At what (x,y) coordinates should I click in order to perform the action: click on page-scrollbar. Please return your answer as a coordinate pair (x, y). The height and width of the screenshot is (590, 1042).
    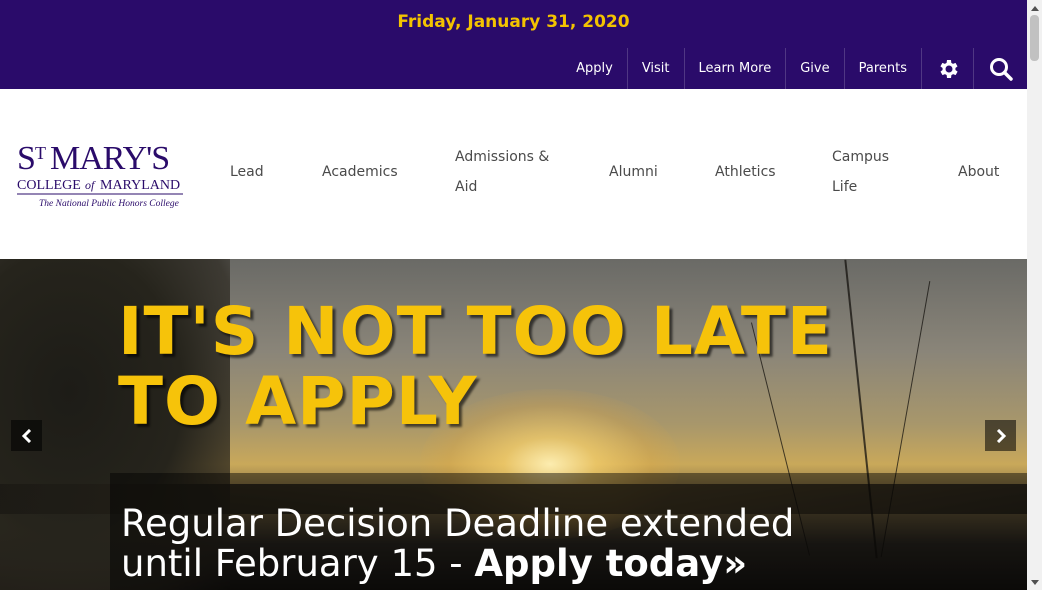
    Looking at the image, I should click on (1034, 295).